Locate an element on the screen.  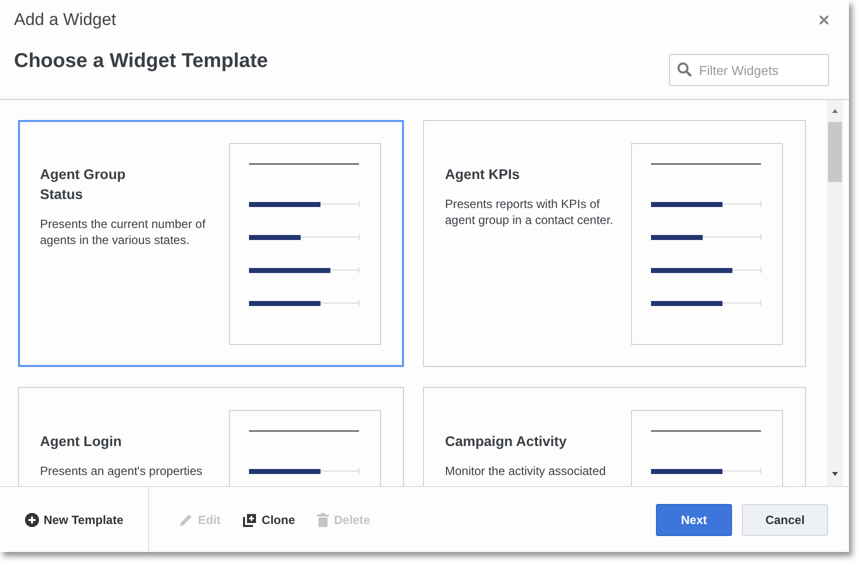
scrollbar is located at coordinates (835, 293).